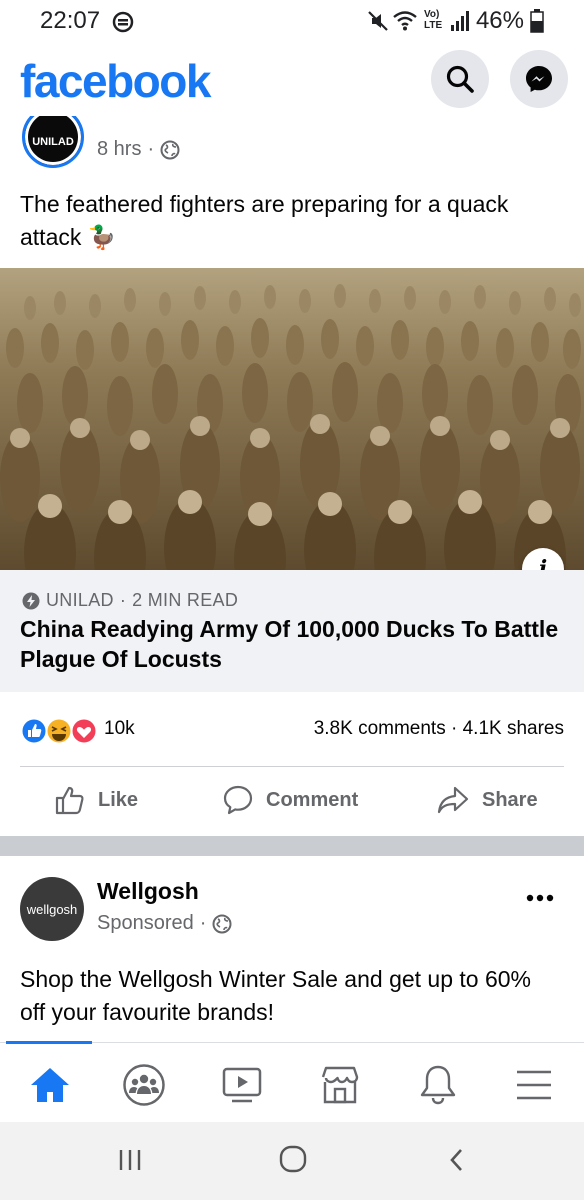  Describe the element at coordinates (49, 1042) in the screenshot. I see `active-tab-indicator` at that location.